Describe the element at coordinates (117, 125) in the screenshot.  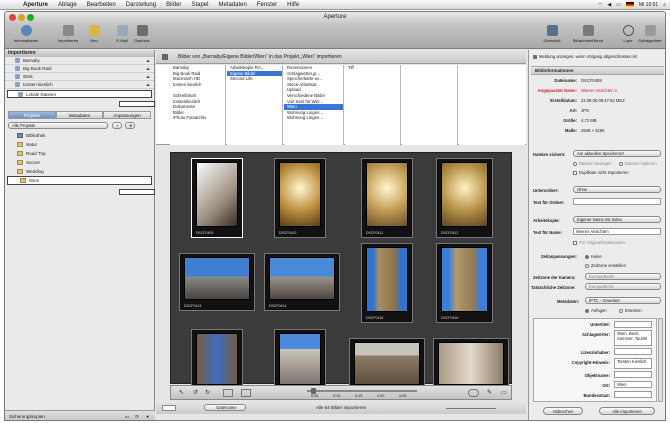
I see `add-project-button: +` at that location.